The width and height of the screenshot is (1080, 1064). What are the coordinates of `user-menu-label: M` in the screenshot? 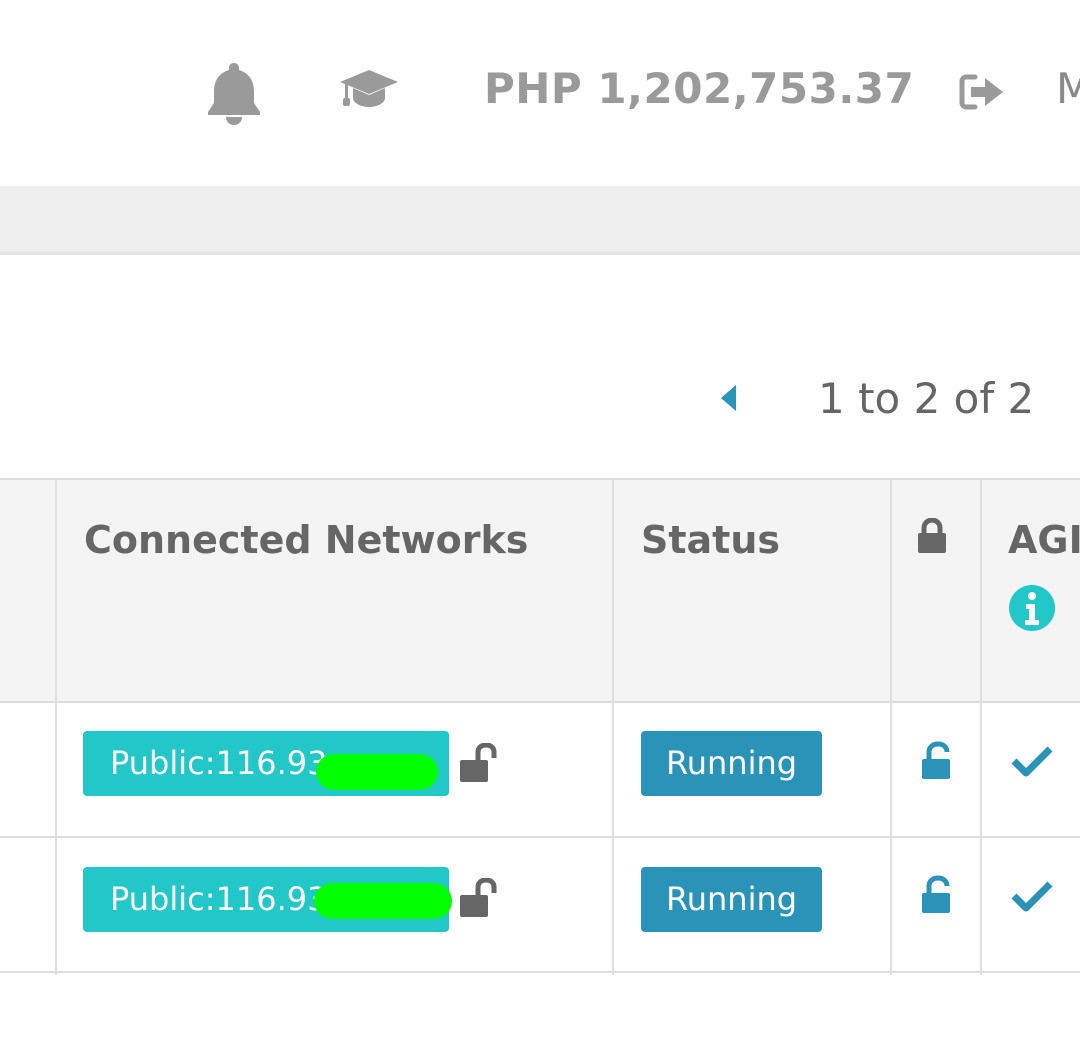 It's located at (1068, 88).